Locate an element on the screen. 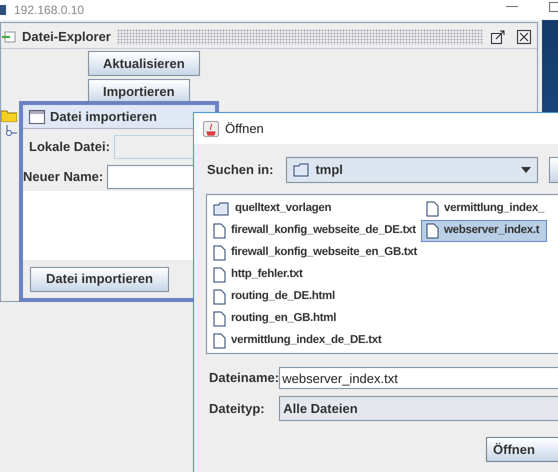 Image resolution: width=558 pixels, height=472 pixels. window-icon is located at coordinates (37, 117).